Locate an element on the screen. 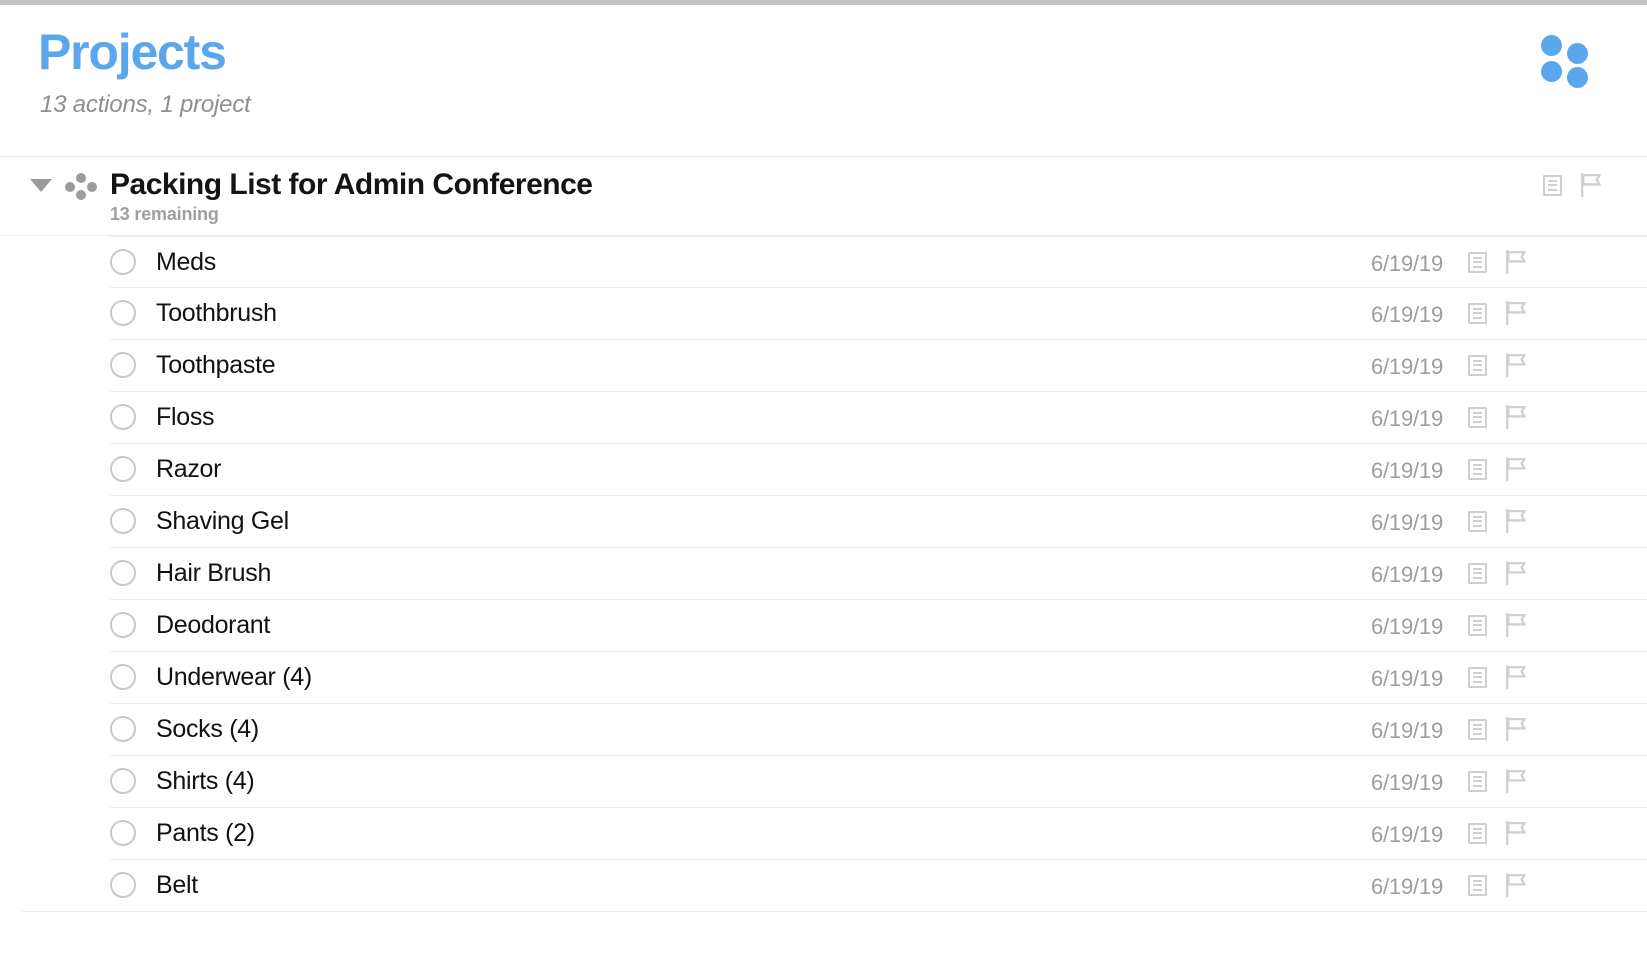 This screenshot has width=1647, height=975. four-dots-icon is located at coordinates (1567, 59).